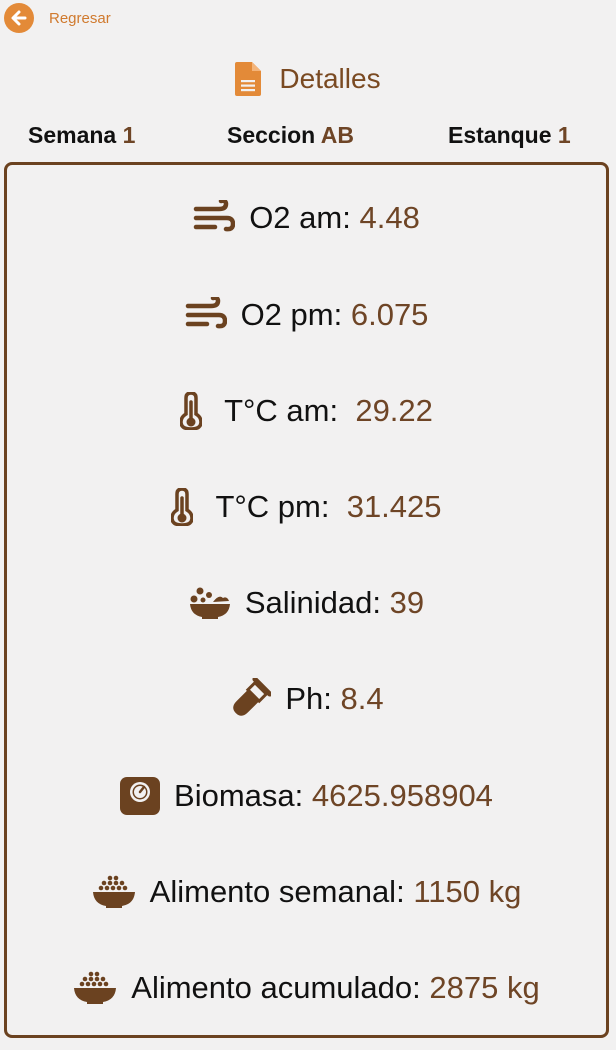 Image resolution: width=616 pixels, height=1050 pixels. What do you see at coordinates (239, 795) in the screenshot?
I see `biomass-label: Biomasa:` at bounding box center [239, 795].